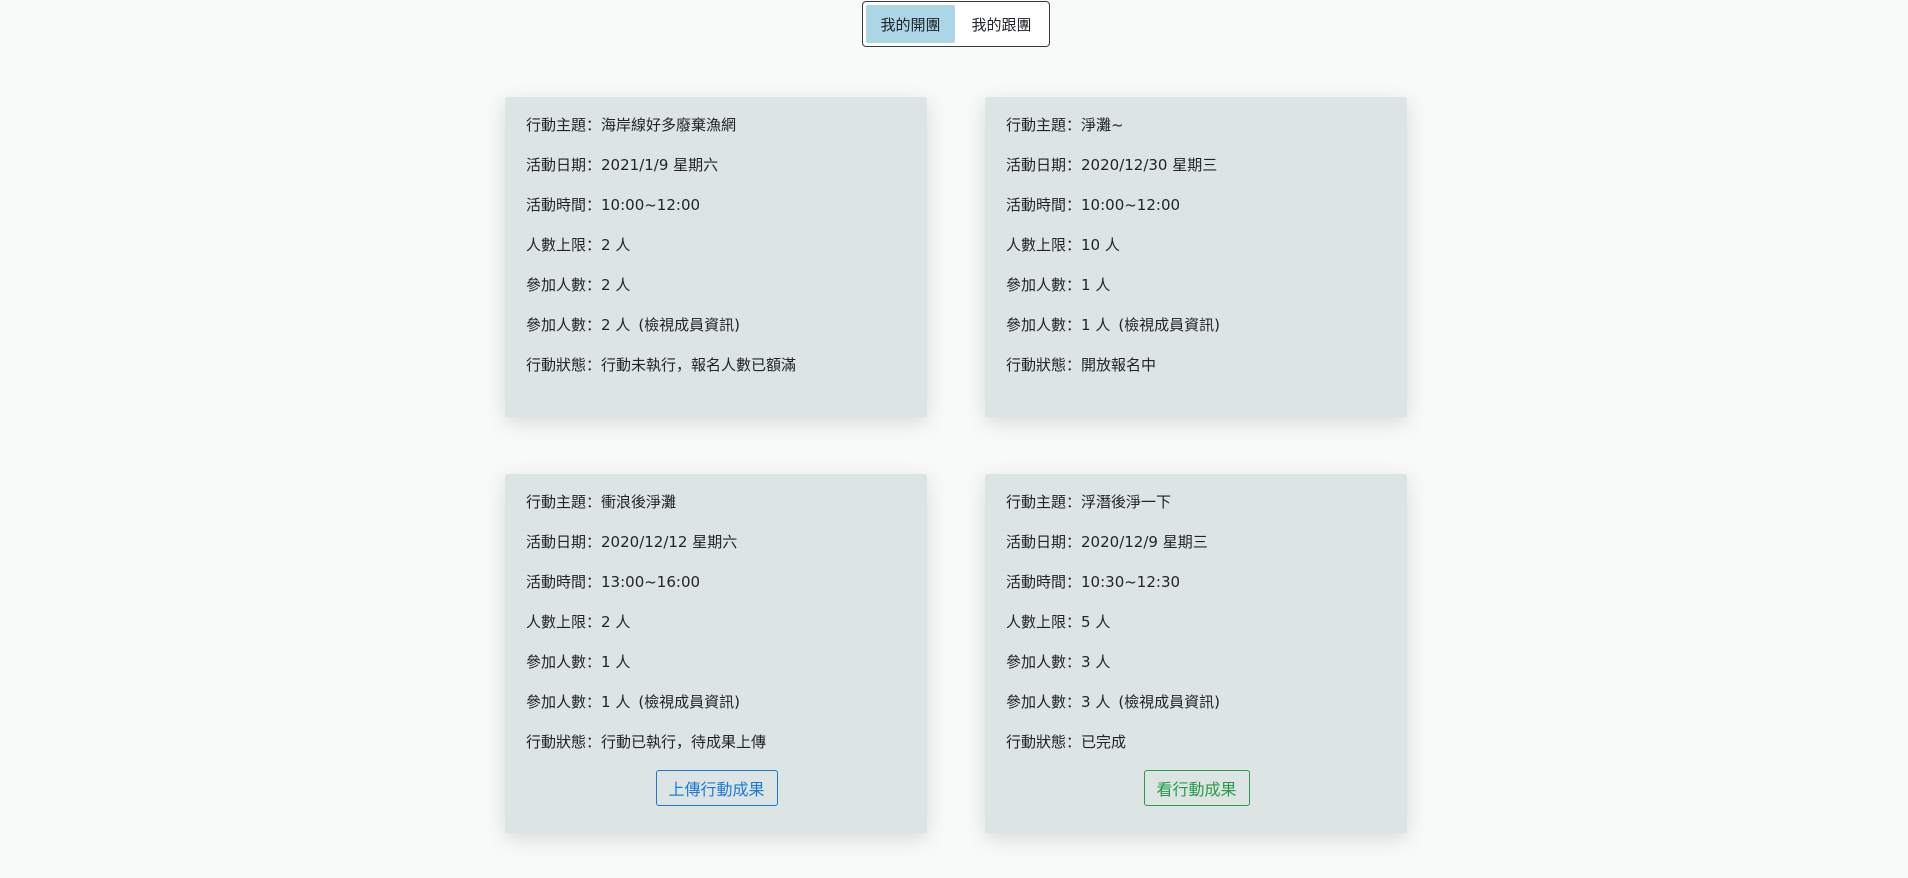  What do you see at coordinates (616, 285) in the screenshot?
I see `joined-value: 2 人` at bounding box center [616, 285].